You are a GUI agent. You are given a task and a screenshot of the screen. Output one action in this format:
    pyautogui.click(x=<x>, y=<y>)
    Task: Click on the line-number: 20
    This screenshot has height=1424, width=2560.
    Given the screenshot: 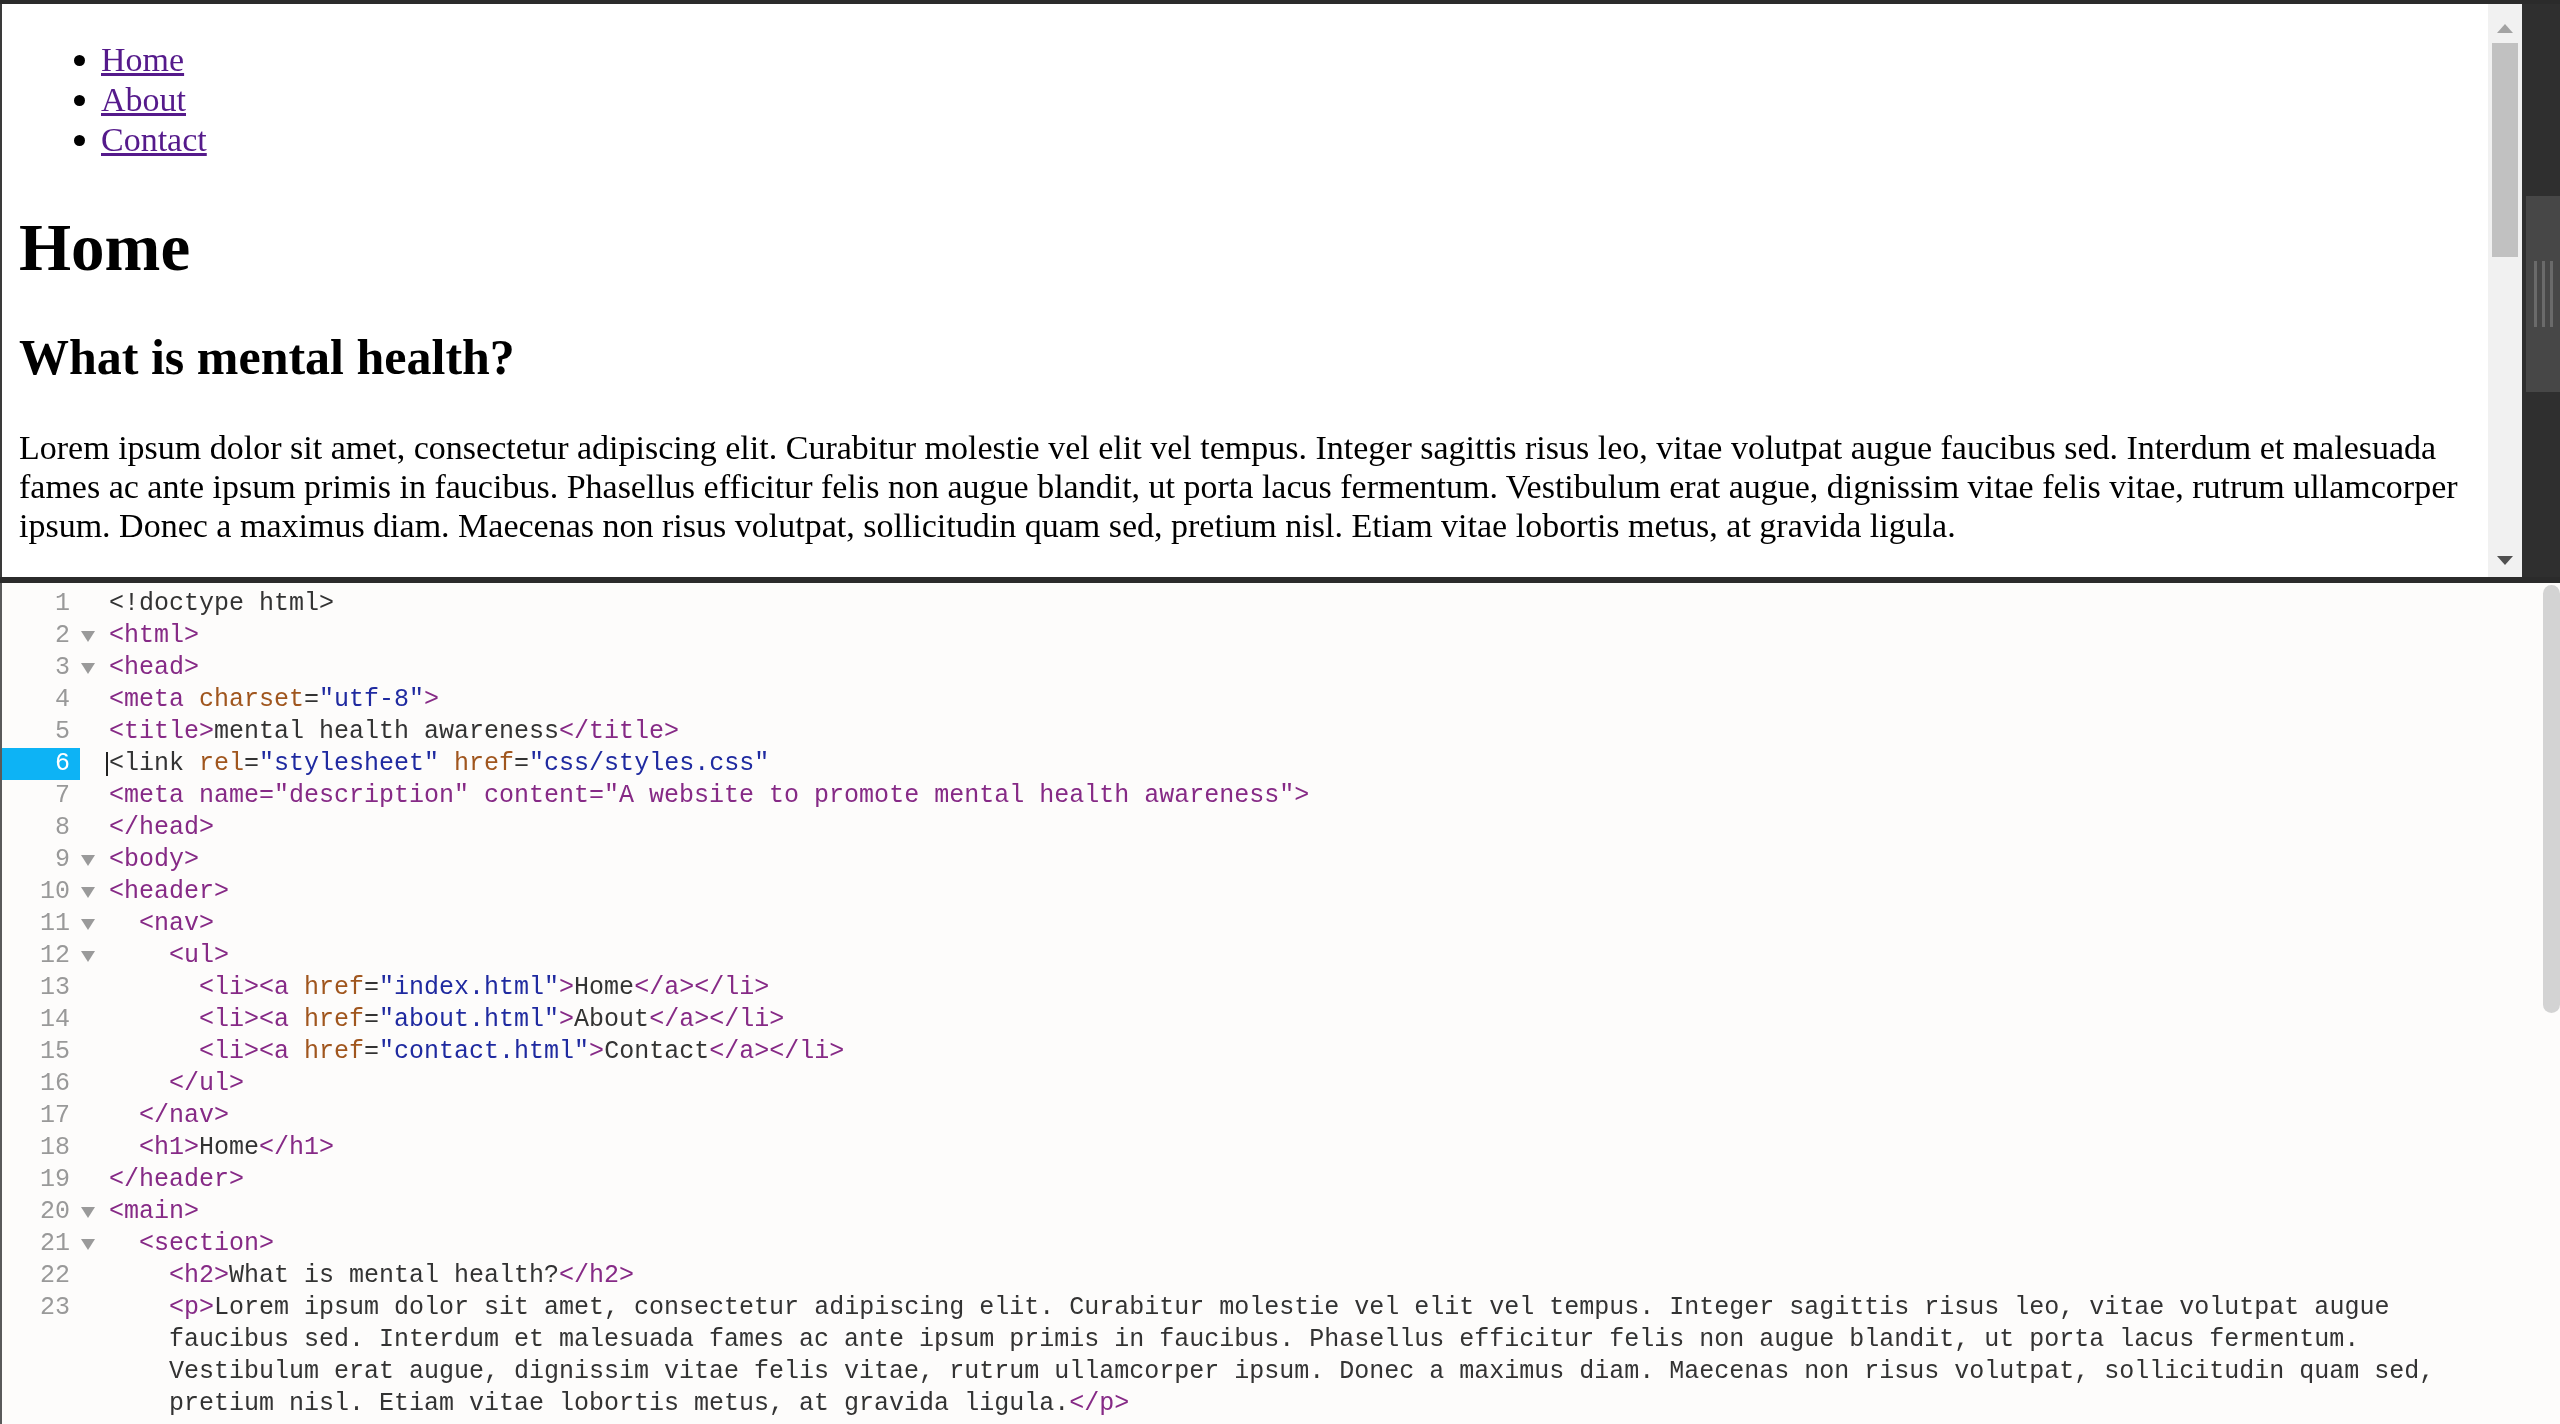 What is the action you would take?
    pyautogui.click(x=55, y=1212)
    